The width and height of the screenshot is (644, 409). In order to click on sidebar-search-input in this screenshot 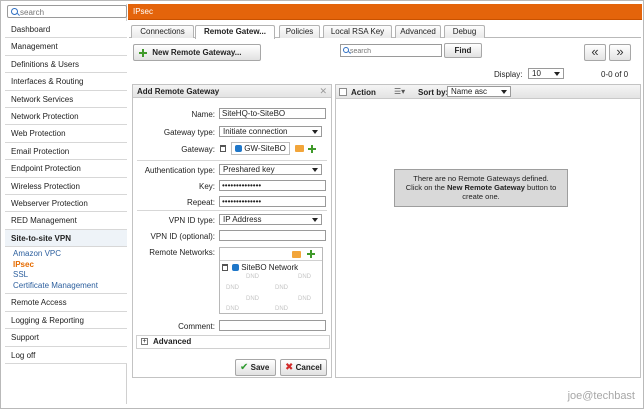, I will do `click(72, 12)`.